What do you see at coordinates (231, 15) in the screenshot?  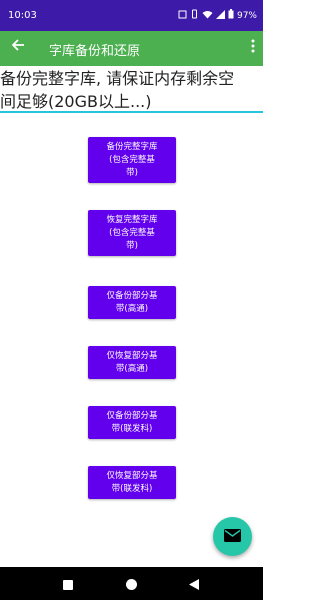 I see `battery-icon` at bounding box center [231, 15].